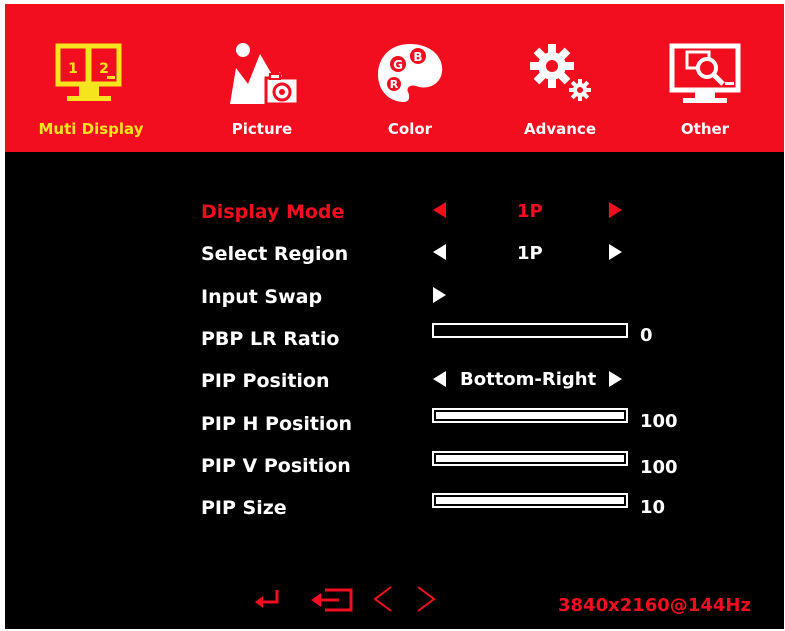 This screenshot has width=785, height=631. What do you see at coordinates (705, 73) in the screenshot?
I see `monitor-search-icon` at bounding box center [705, 73].